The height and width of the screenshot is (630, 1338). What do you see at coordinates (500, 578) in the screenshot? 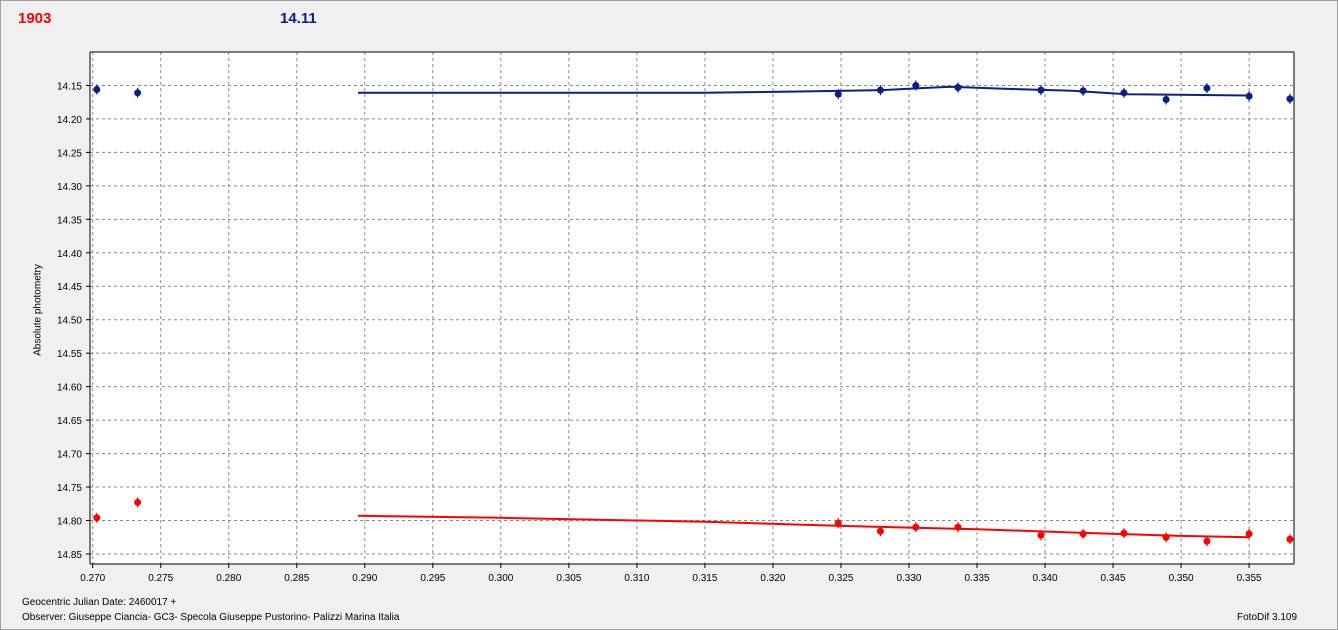
I see `x-tick-label: 0.300` at bounding box center [500, 578].